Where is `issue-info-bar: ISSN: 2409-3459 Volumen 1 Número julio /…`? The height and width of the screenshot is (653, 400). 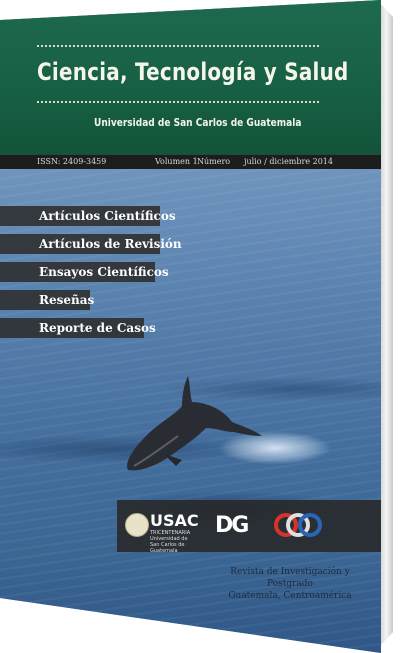 issue-info-bar: ISSN: 2409-3459 Volumen 1 Número julio /… is located at coordinates (190, 162).